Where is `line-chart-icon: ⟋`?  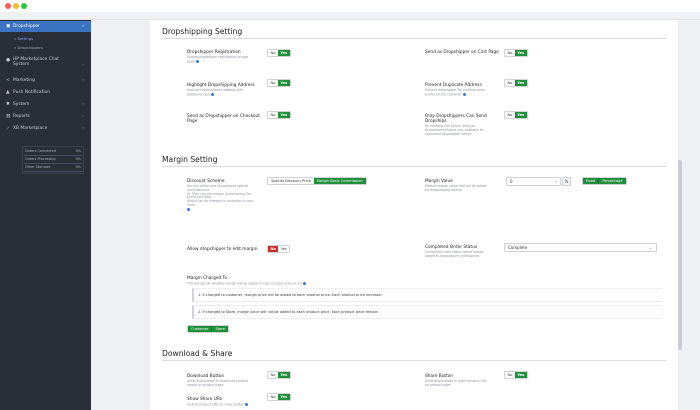 line-chart-icon: ⟋ is located at coordinates (8, 129).